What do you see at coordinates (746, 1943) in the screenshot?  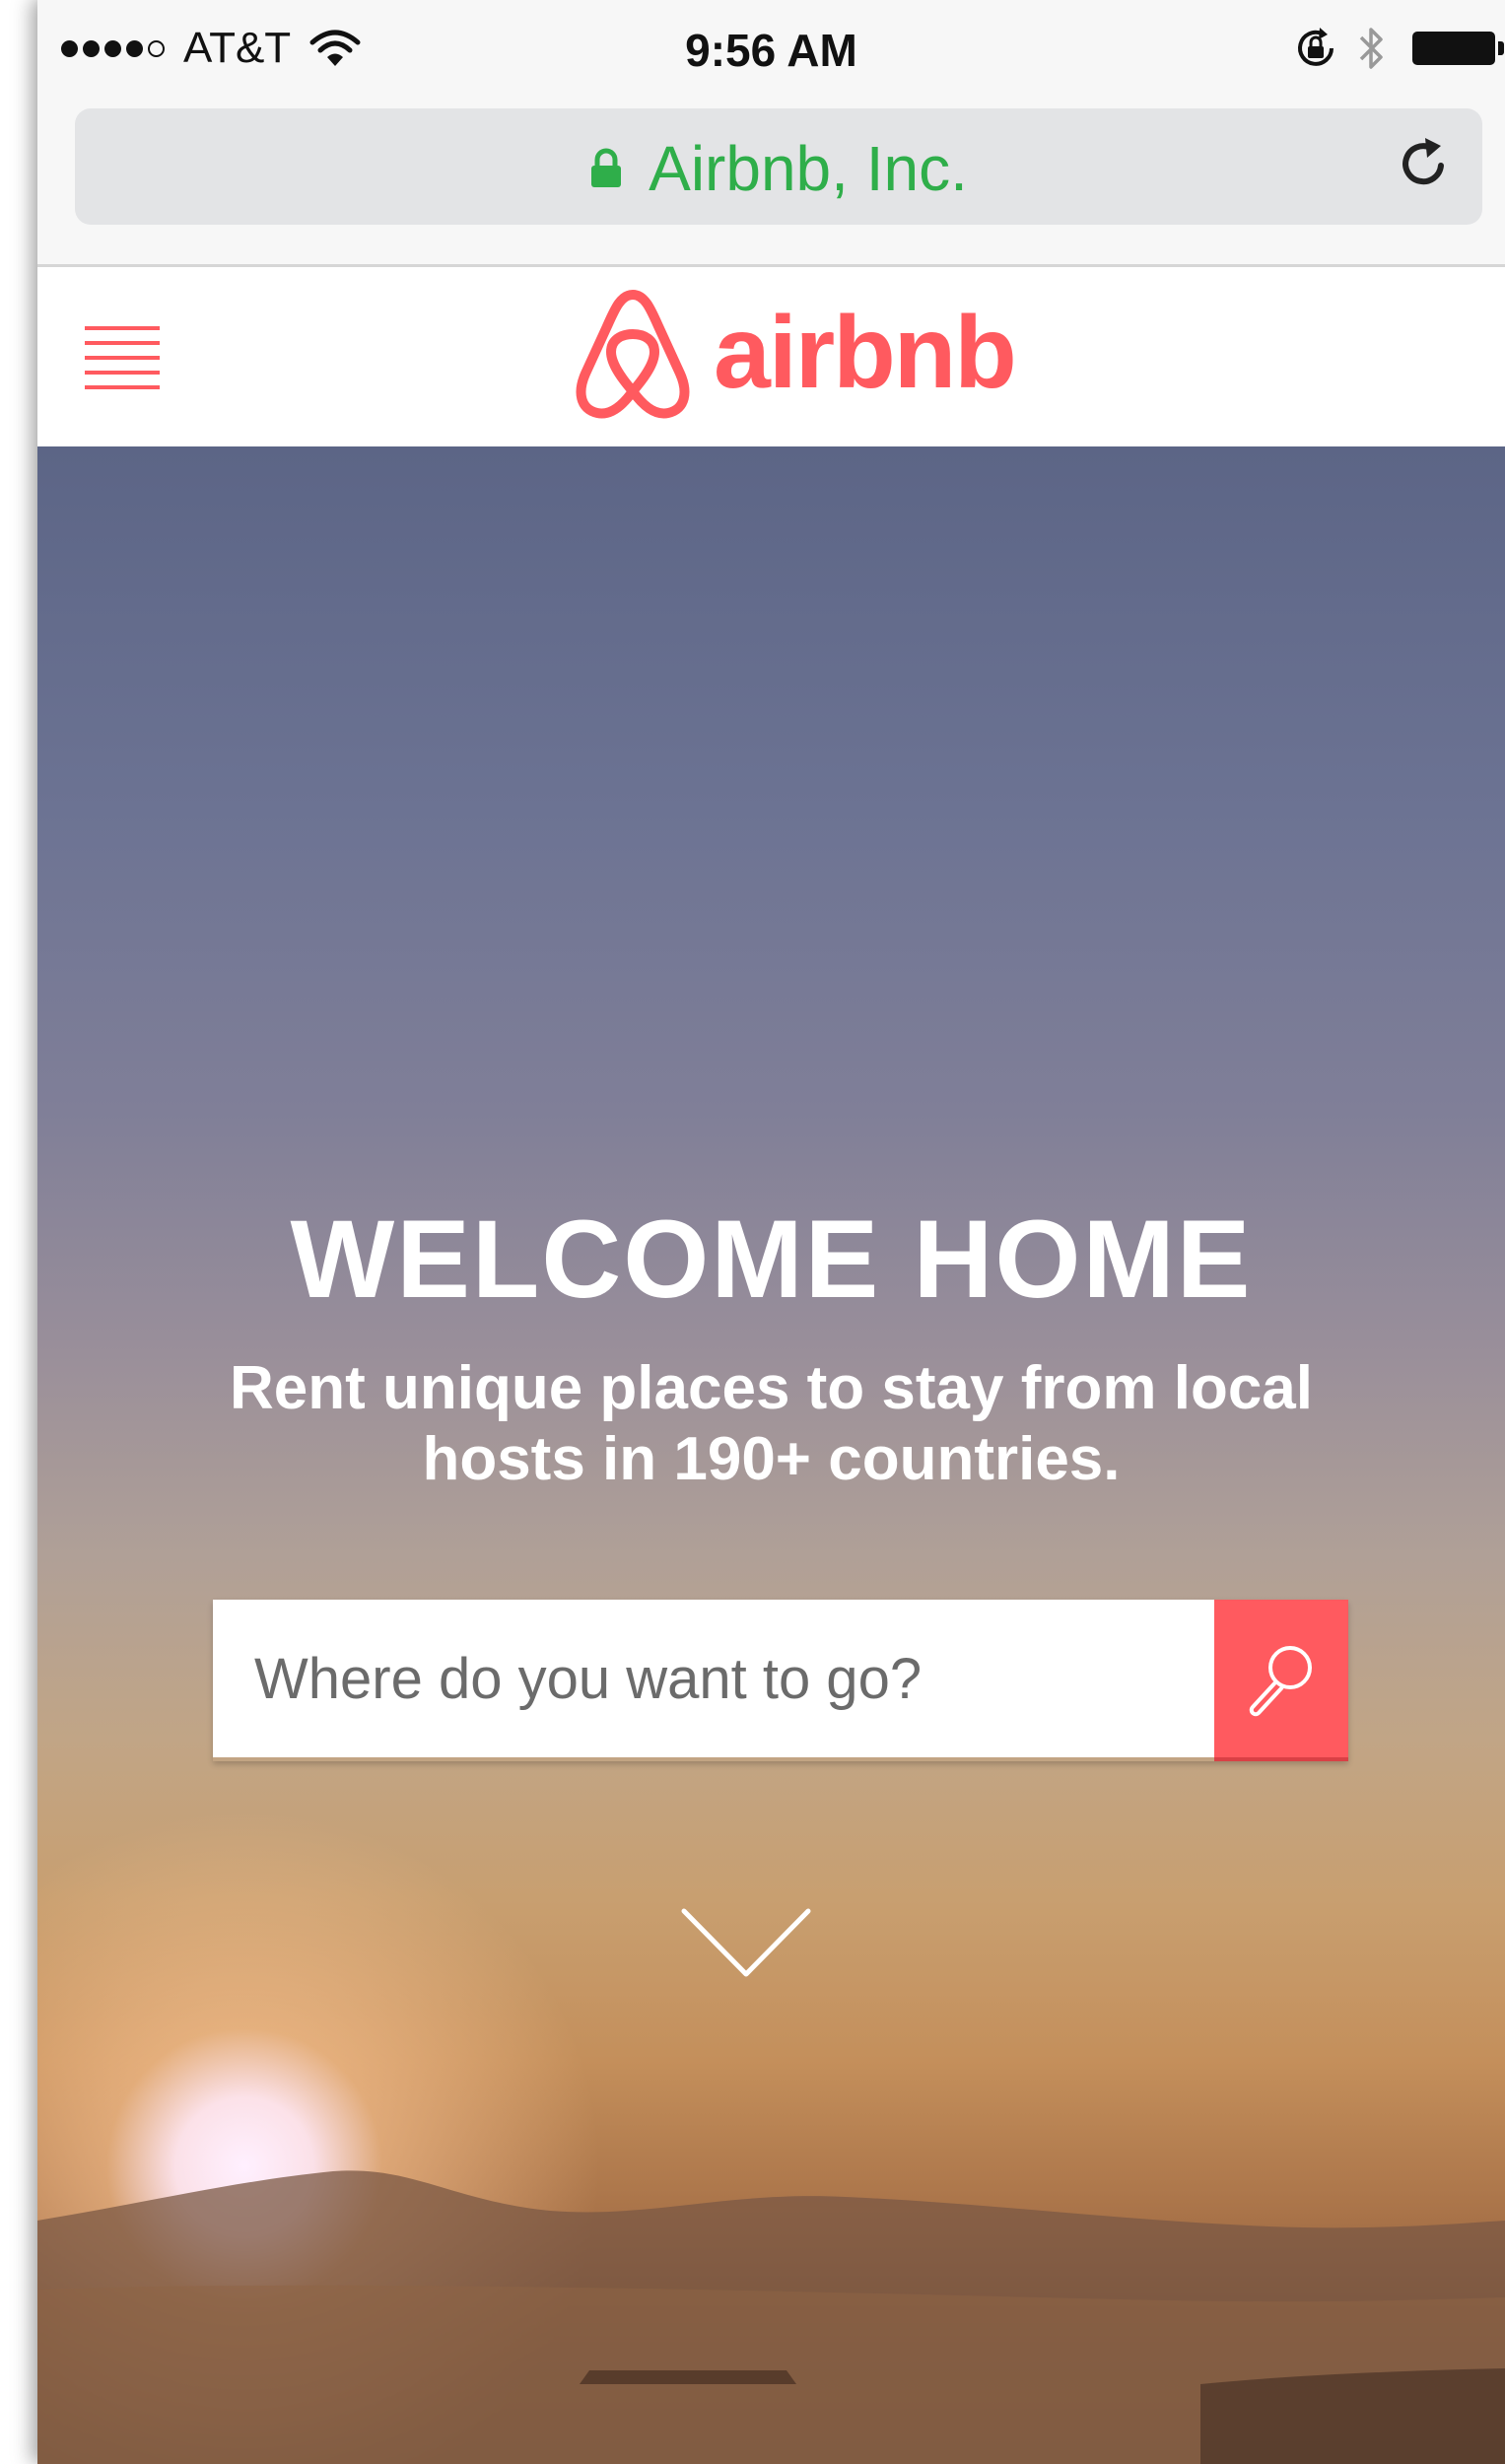 I see `chevron-down-icon` at bounding box center [746, 1943].